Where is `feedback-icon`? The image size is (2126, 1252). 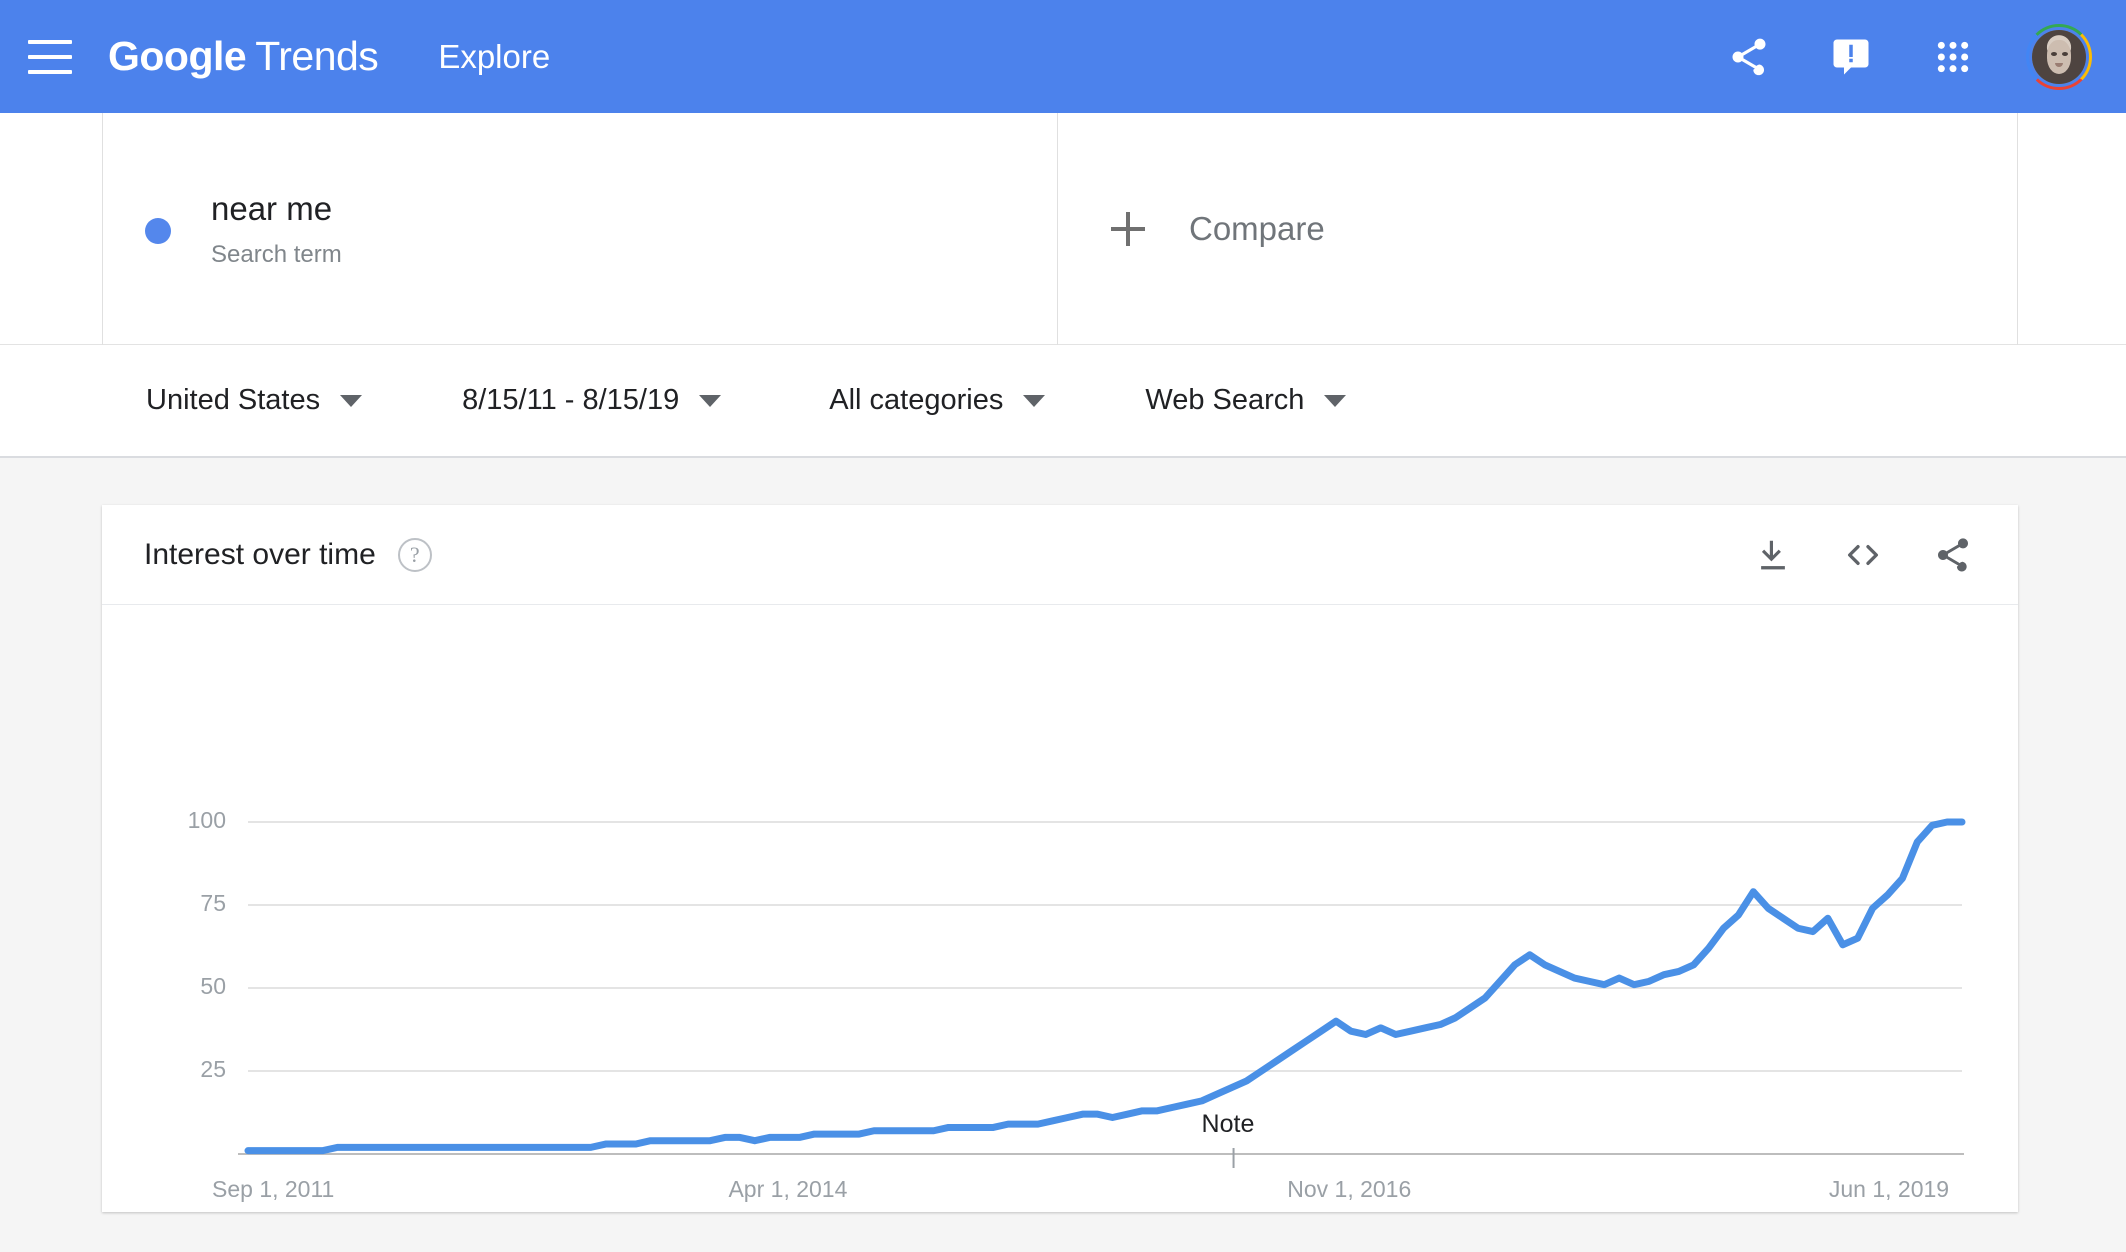 feedback-icon is located at coordinates (1851, 57).